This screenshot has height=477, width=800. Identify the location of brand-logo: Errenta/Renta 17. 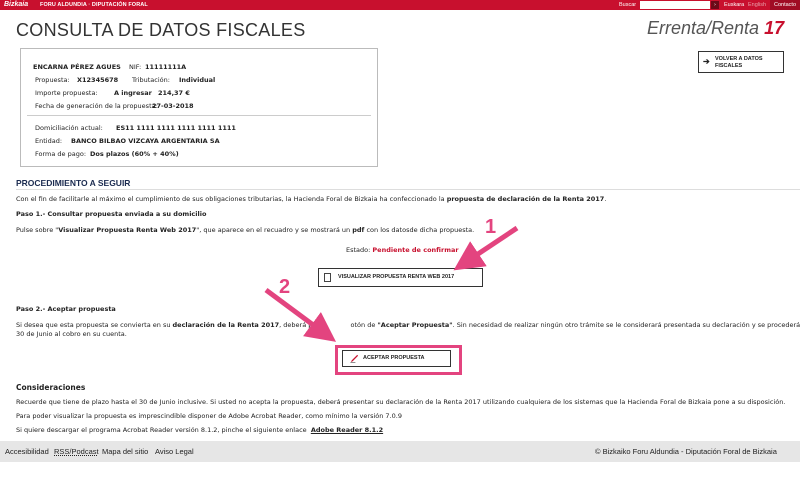
(715, 28).